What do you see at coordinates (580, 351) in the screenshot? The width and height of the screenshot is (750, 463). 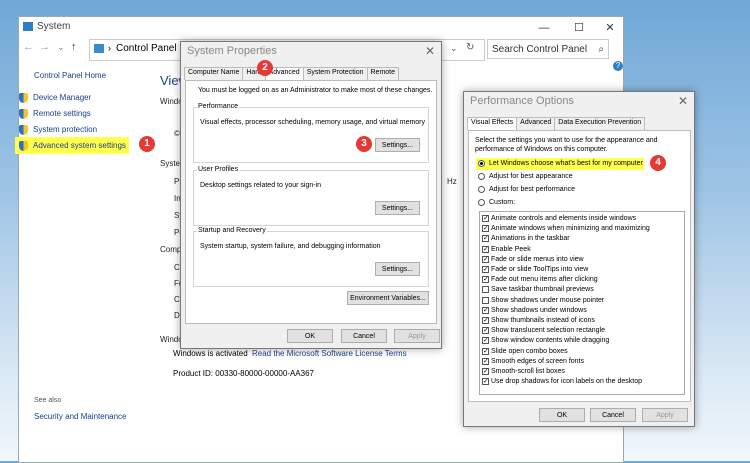 I see `effect-checkbox-item: ✓ Slide open combo boxes` at bounding box center [580, 351].